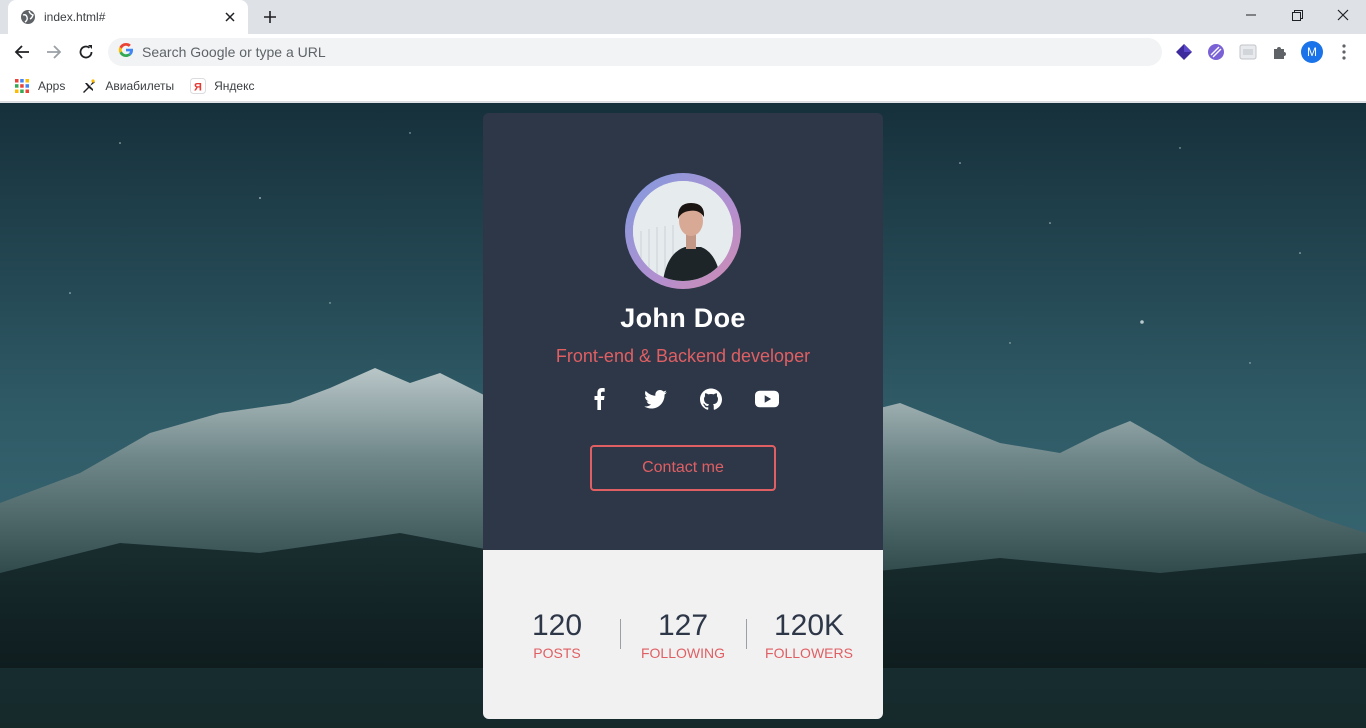  What do you see at coordinates (683, 399) in the screenshot?
I see `social-links` at bounding box center [683, 399].